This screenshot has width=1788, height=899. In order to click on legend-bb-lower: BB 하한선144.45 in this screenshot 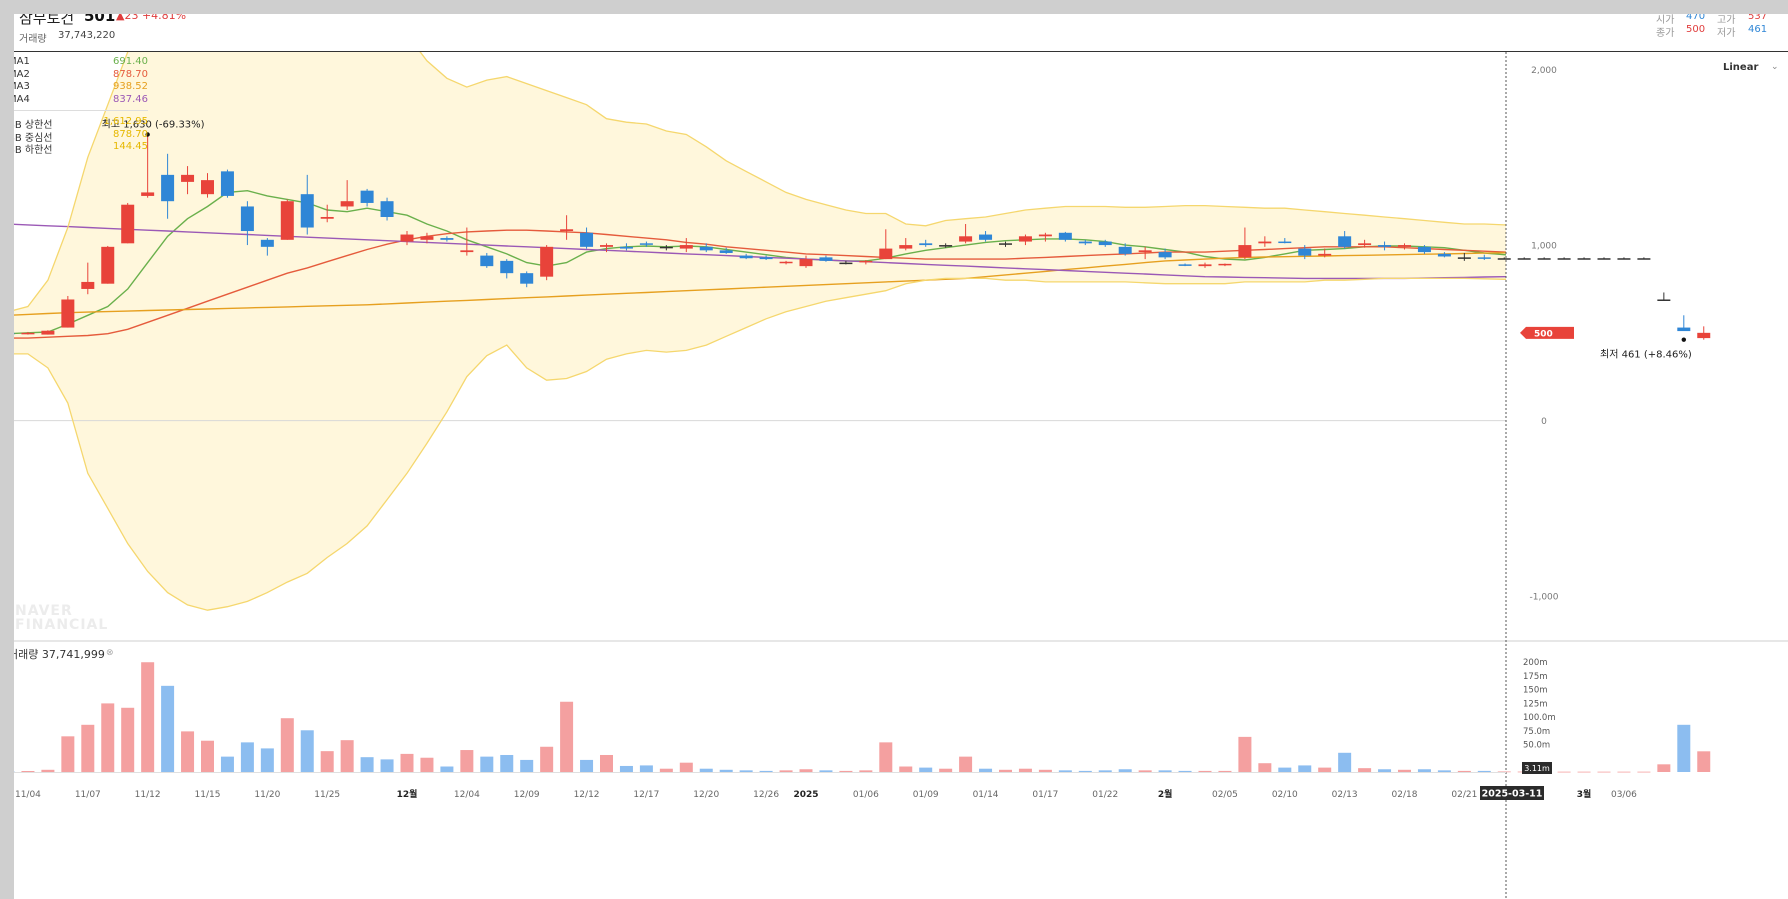, I will do `click(81, 148)`.